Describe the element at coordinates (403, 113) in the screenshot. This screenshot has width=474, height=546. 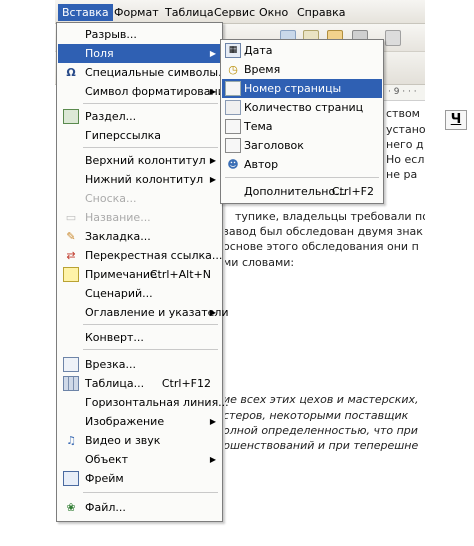
I see `document-line: ством` at that location.